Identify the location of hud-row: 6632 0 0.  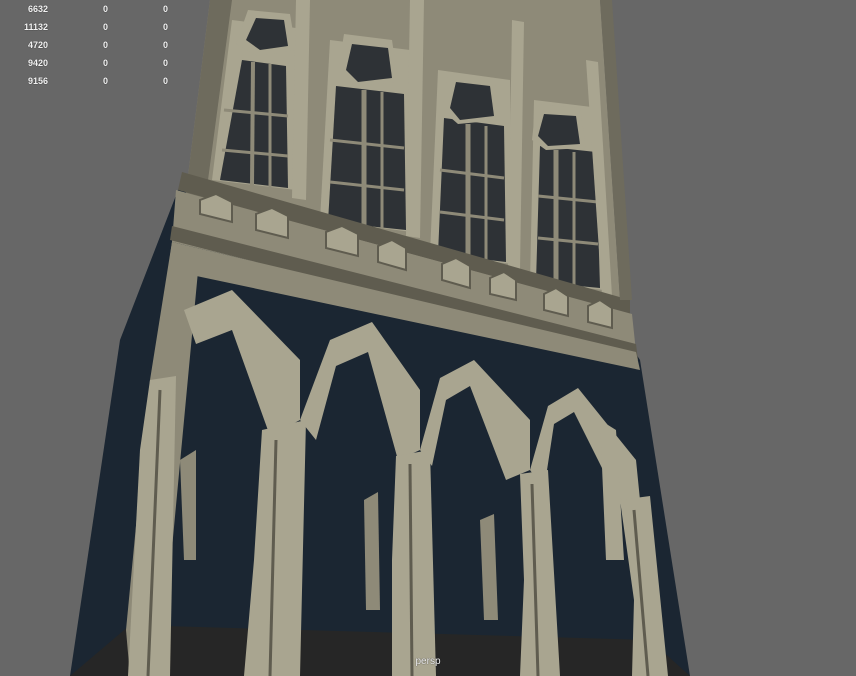
(90, 9).